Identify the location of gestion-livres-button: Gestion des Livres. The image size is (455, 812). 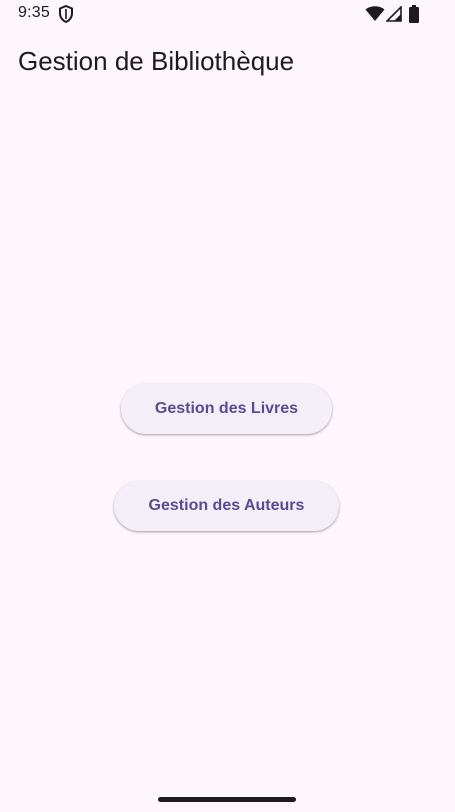
(226, 409).